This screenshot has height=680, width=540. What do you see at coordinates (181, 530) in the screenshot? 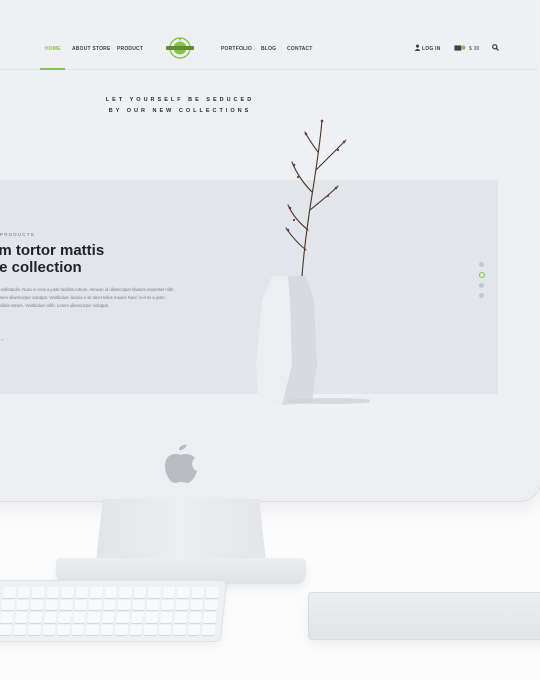
I see `imac-stand-neck` at bounding box center [181, 530].